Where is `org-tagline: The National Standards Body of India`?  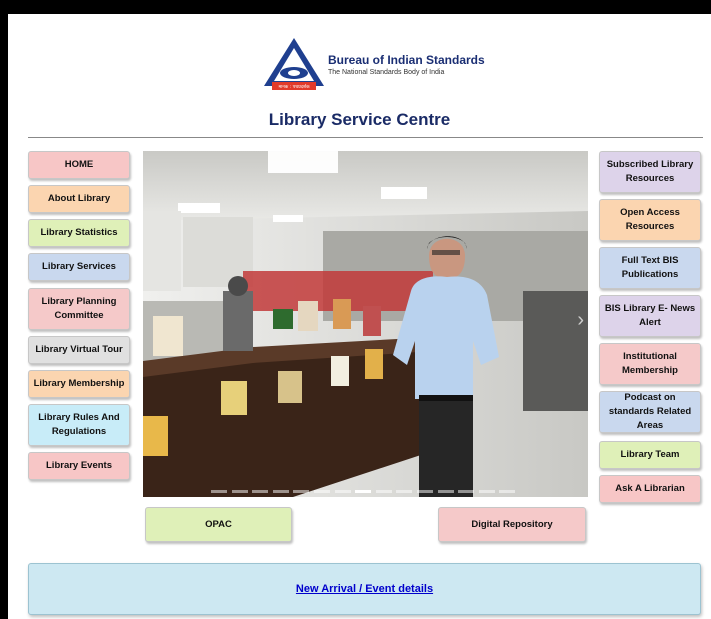 org-tagline: The National Standards Body of India is located at coordinates (386, 72).